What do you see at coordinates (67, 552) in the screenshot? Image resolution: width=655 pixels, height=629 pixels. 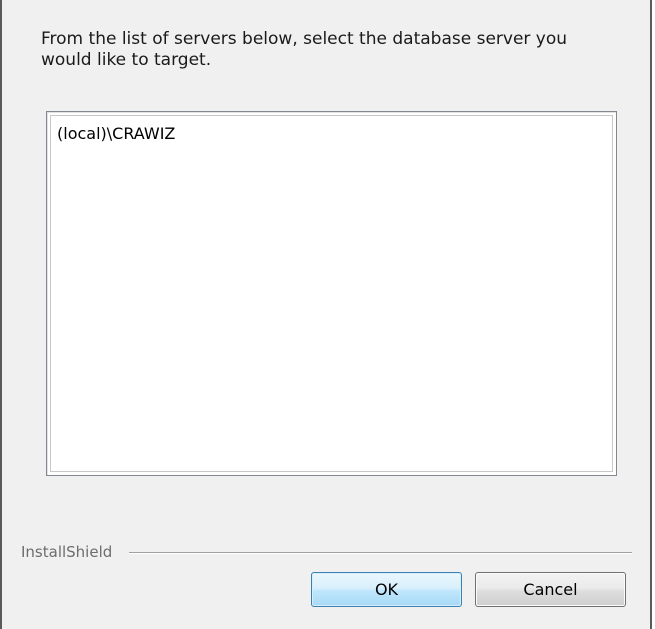 I see `installshield-label: InstallShield` at bounding box center [67, 552].